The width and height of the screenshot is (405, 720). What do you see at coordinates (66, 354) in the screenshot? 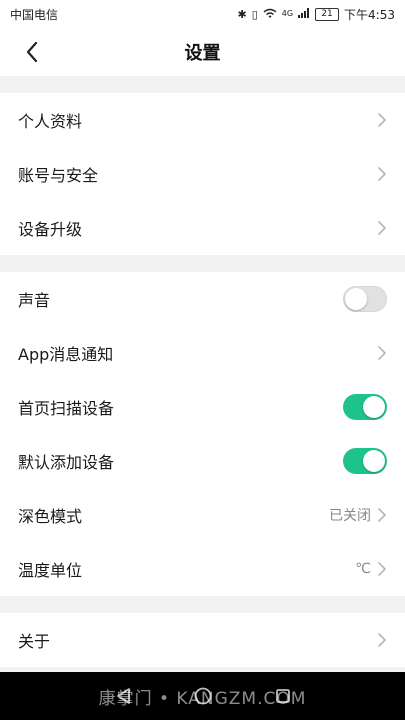
I see `row-label: App消息通知` at bounding box center [66, 354].